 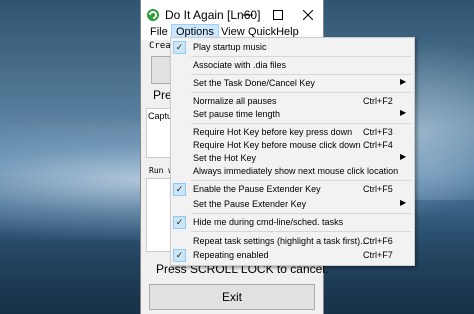 I want to click on menu-item-label: Repeating enabled, so click(x=231, y=255).